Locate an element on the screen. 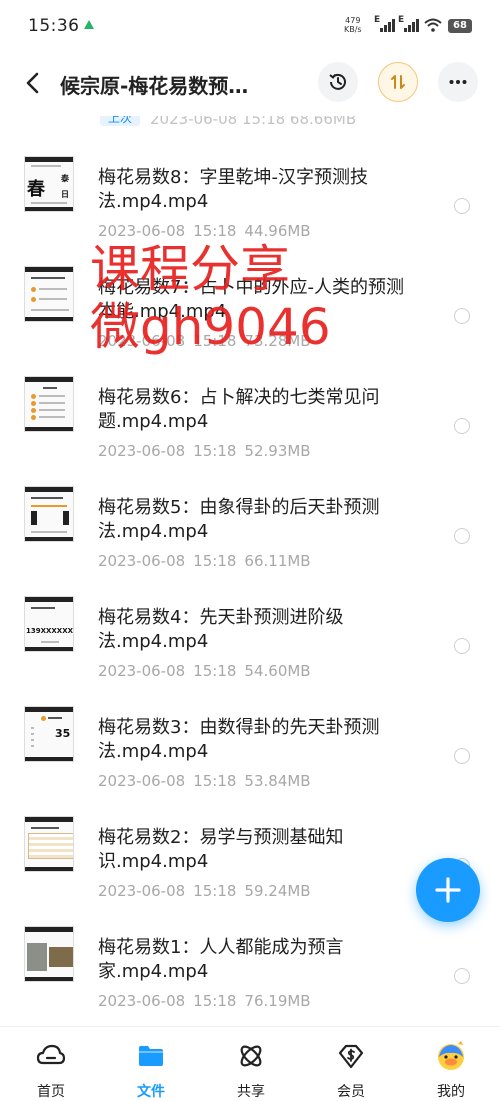 The height and width of the screenshot is (1101, 500). folder-icon is located at coordinates (151, 1056).